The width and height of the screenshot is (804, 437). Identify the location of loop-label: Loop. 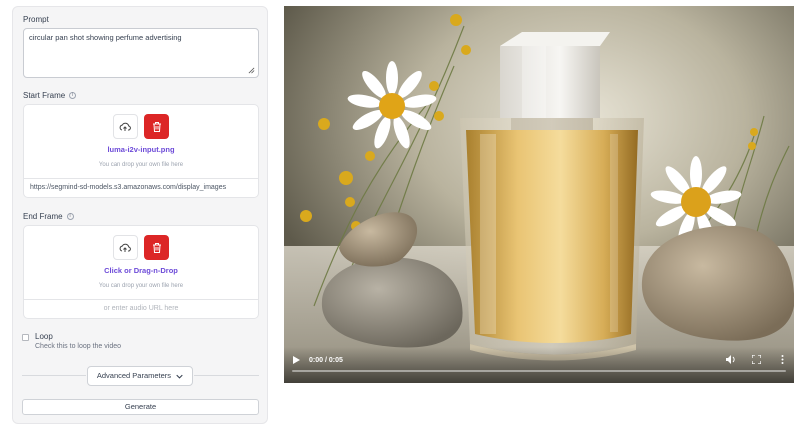
(44, 336).